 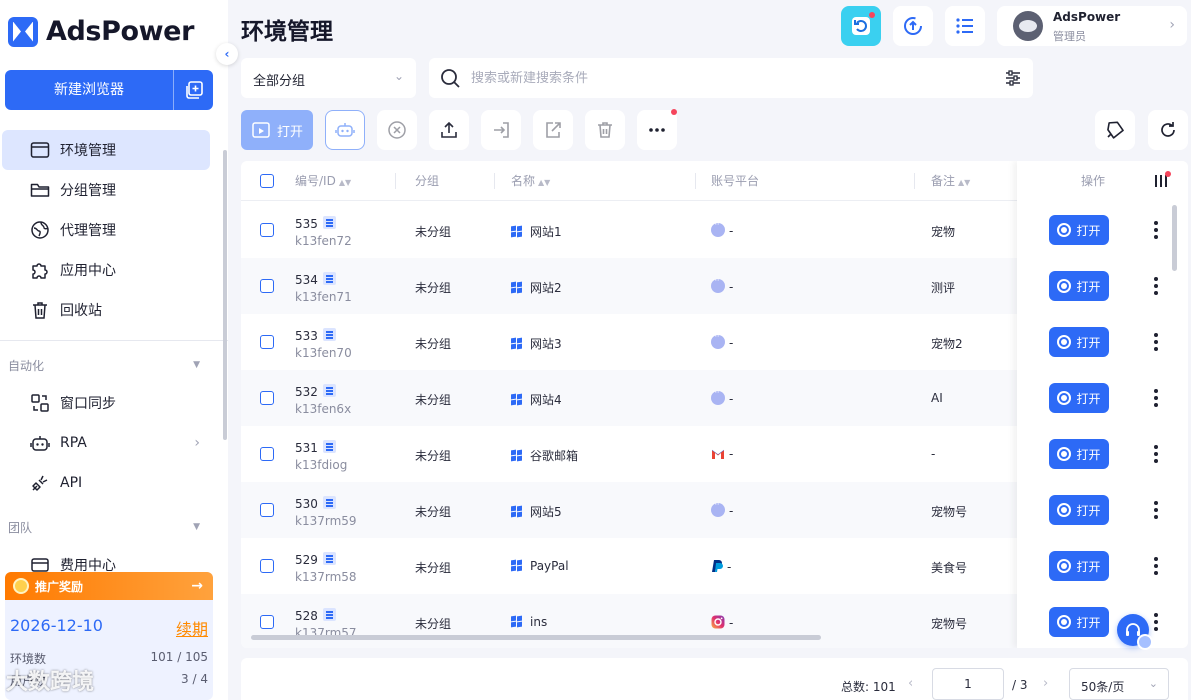 What do you see at coordinates (731, 78) in the screenshot?
I see `search-input` at bounding box center [731, 78].